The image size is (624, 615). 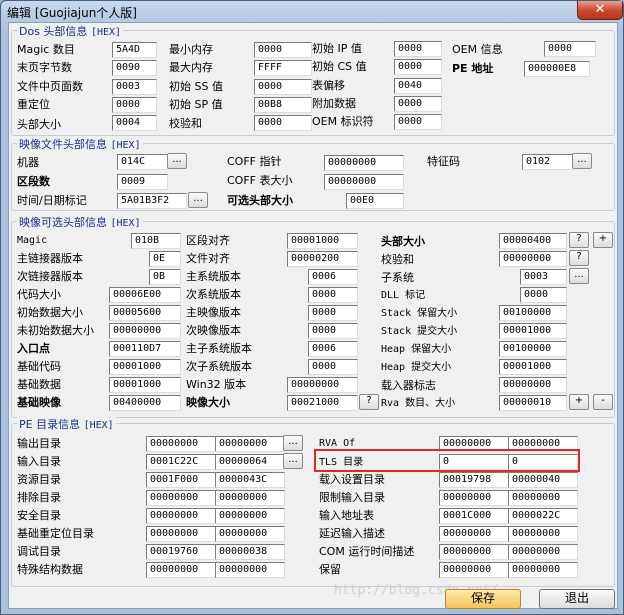 I want to click on dos-lastpage-field: 0090, so click(x=134, y=68).